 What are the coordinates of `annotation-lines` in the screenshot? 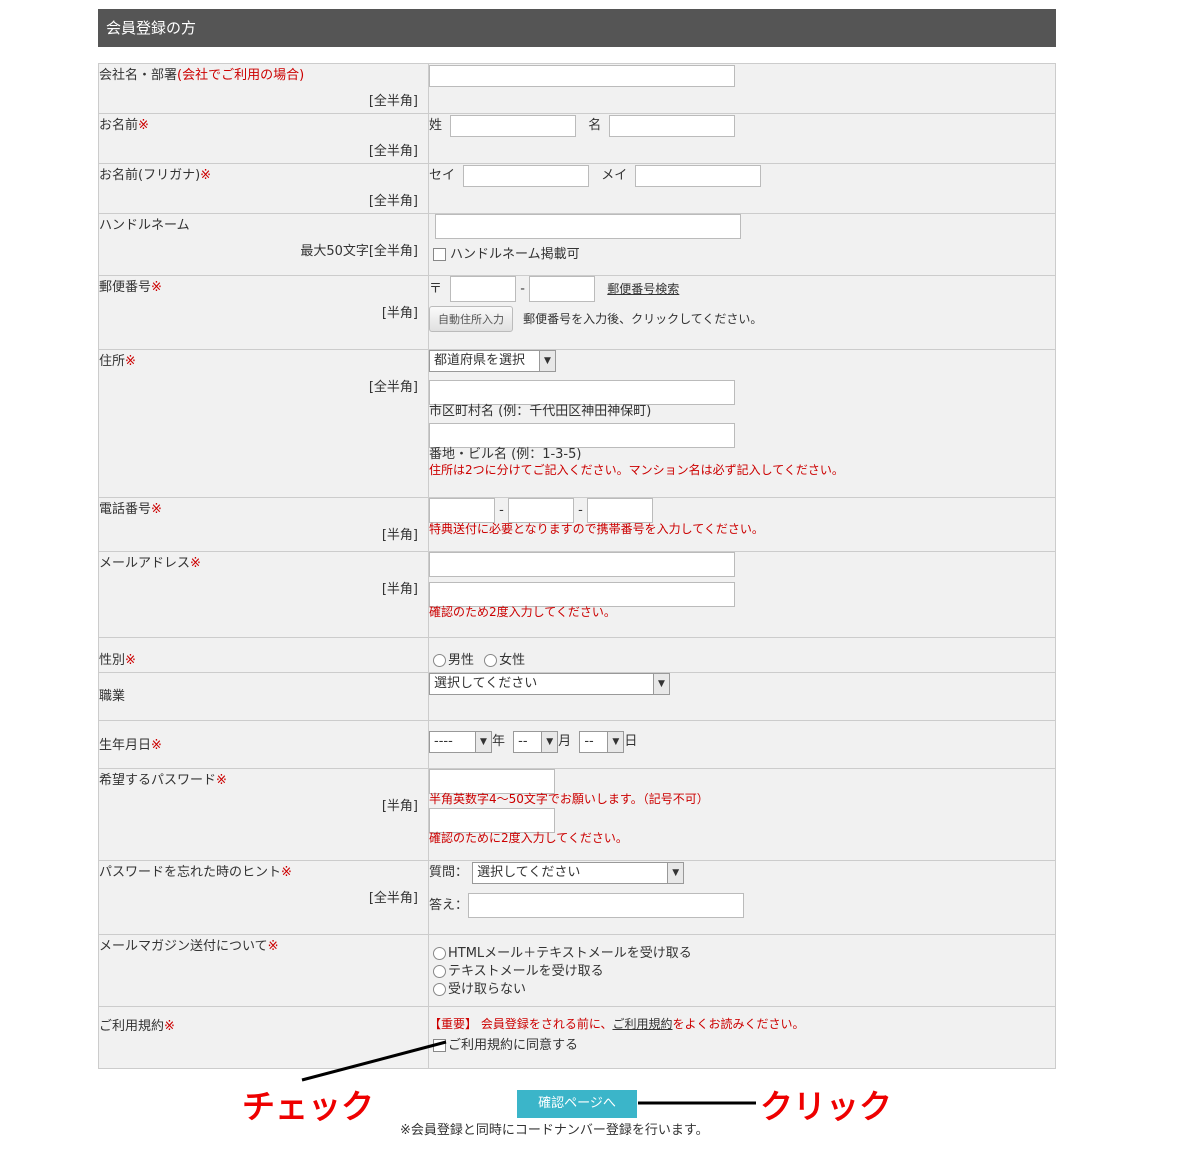 It's located at (528, 1072).